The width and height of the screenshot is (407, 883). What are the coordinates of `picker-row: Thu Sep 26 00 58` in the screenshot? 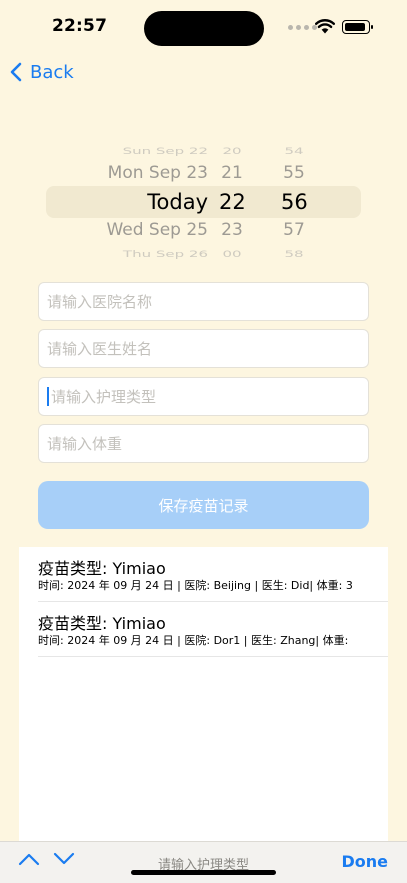 It's located at (203, 254).